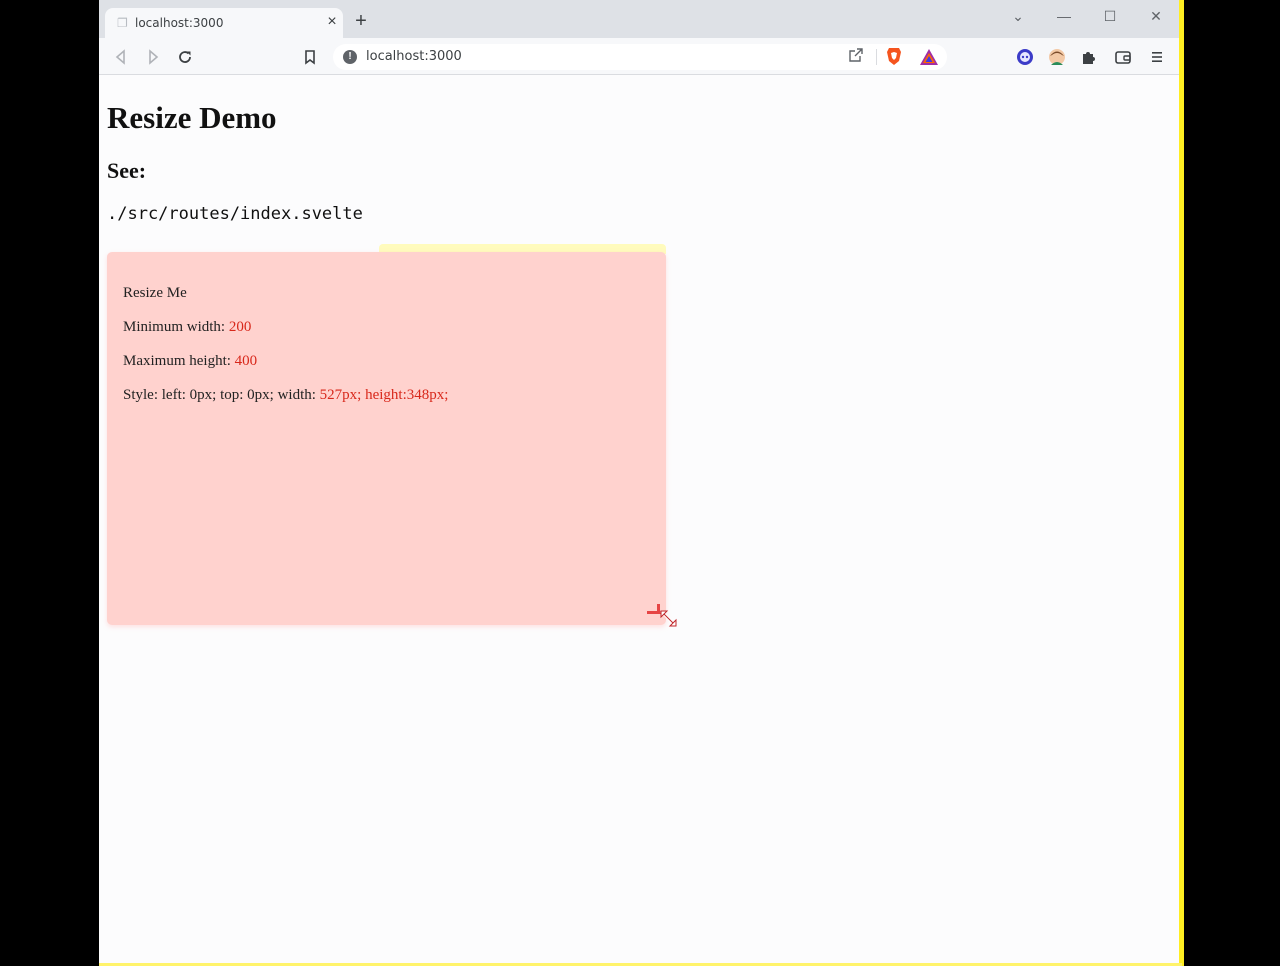 This screenshot has height=966, width=1280. I want to click on min-width-value: 200, so click(240, 327).